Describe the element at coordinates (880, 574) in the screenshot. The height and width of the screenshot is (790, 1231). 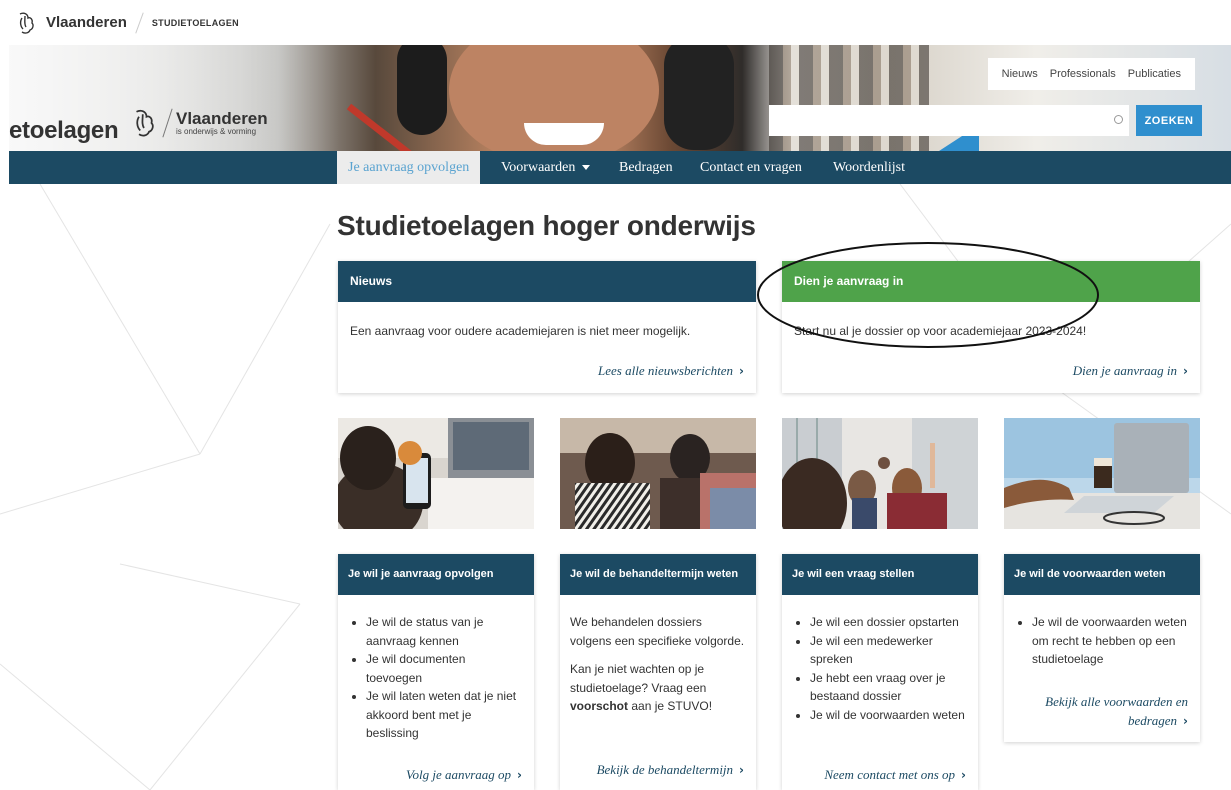
I see `card-title: Je wil een vraag stellen` at that location.